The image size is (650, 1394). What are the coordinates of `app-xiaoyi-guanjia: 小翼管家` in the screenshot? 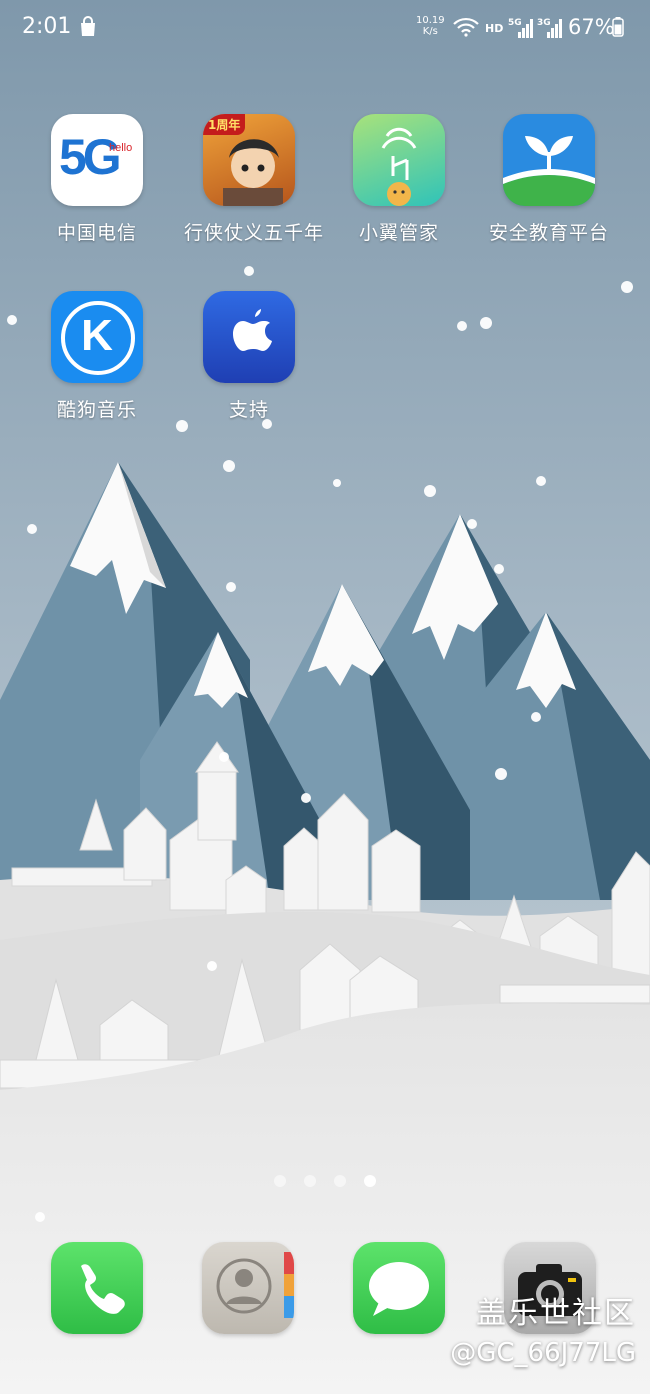 It's located at (399, 179).